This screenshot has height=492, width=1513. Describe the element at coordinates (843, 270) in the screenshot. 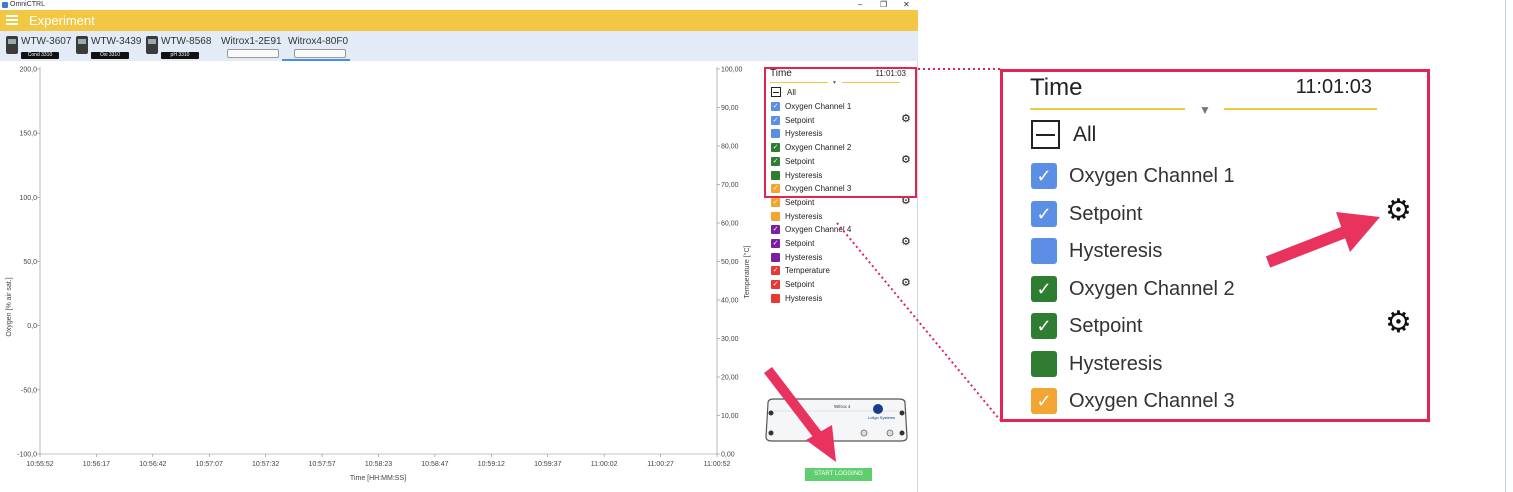

I see `legend-item: ✓ Temperature` at that location.